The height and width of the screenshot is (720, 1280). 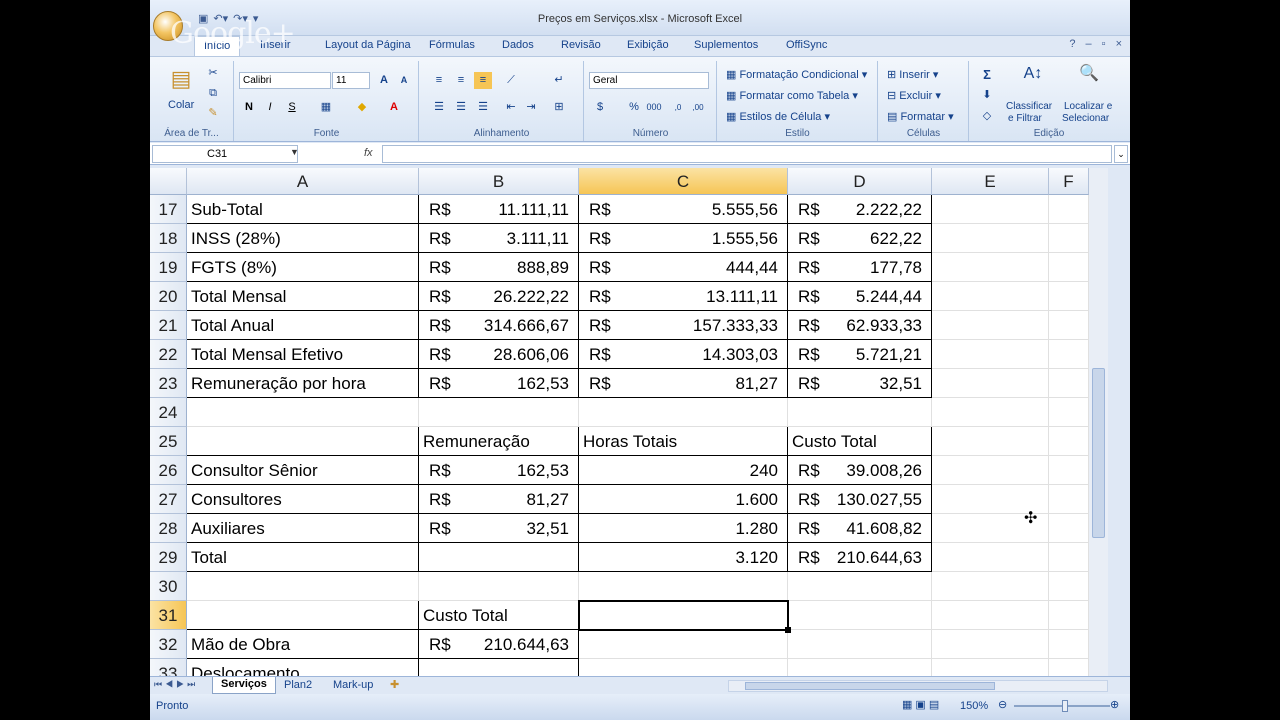 I want to click on column-header-f: F, so click(x=1069, y=181).